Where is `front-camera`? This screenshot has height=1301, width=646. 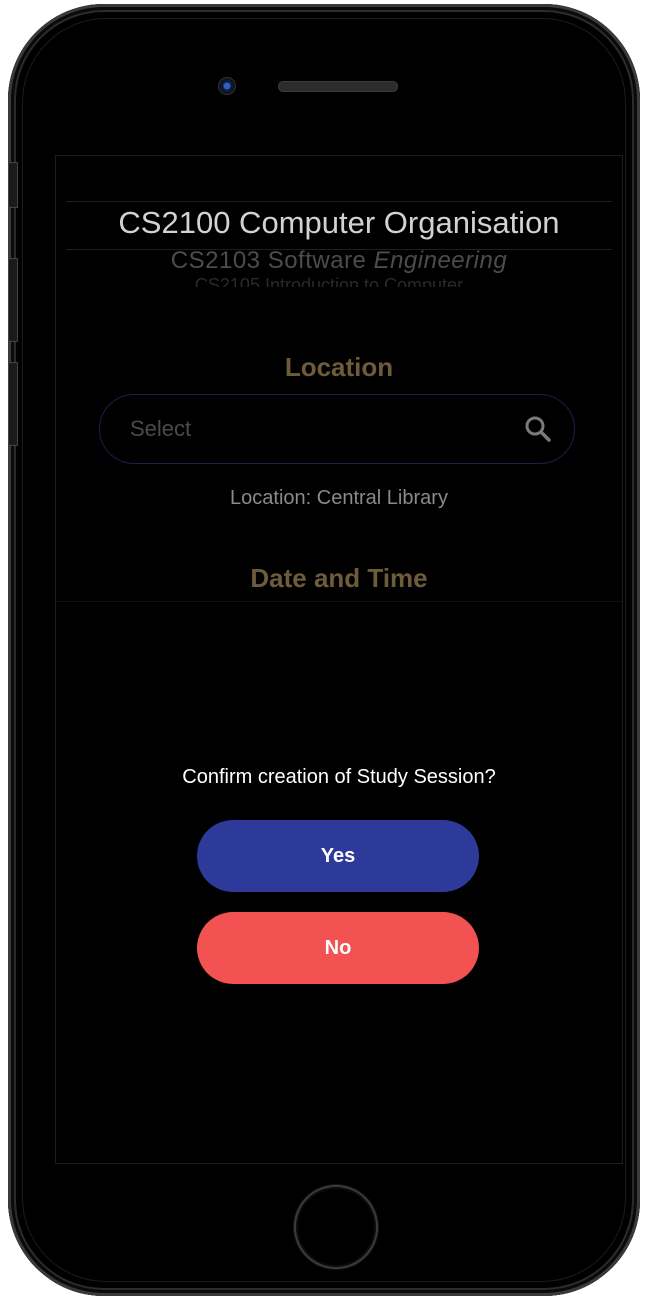
front-camera is located at coordinates (227, 86).